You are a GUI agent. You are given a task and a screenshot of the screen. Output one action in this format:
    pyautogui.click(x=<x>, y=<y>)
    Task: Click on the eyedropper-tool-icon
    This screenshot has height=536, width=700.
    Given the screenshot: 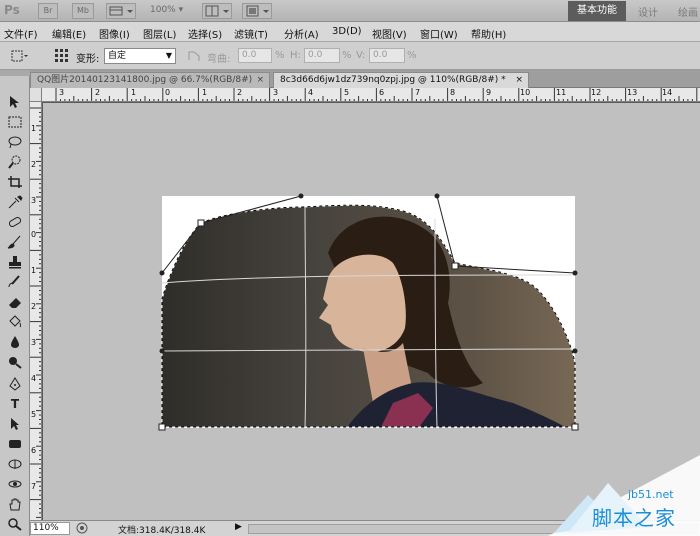 What is the action you would take?
    pyautogui.click(x=15, y=202)
    